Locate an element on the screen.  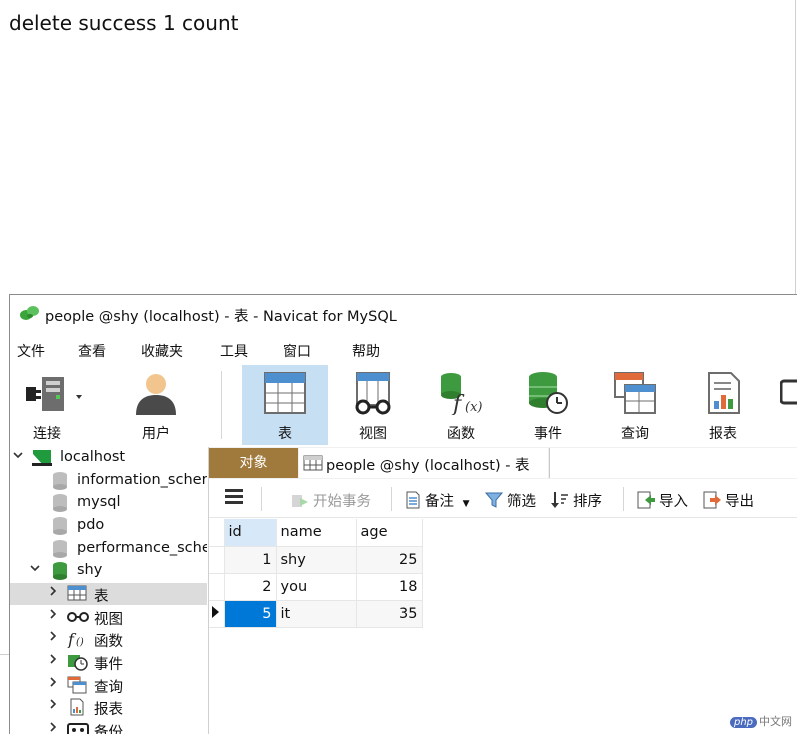
tree-label: localhost is located at coordinates (93, 457).